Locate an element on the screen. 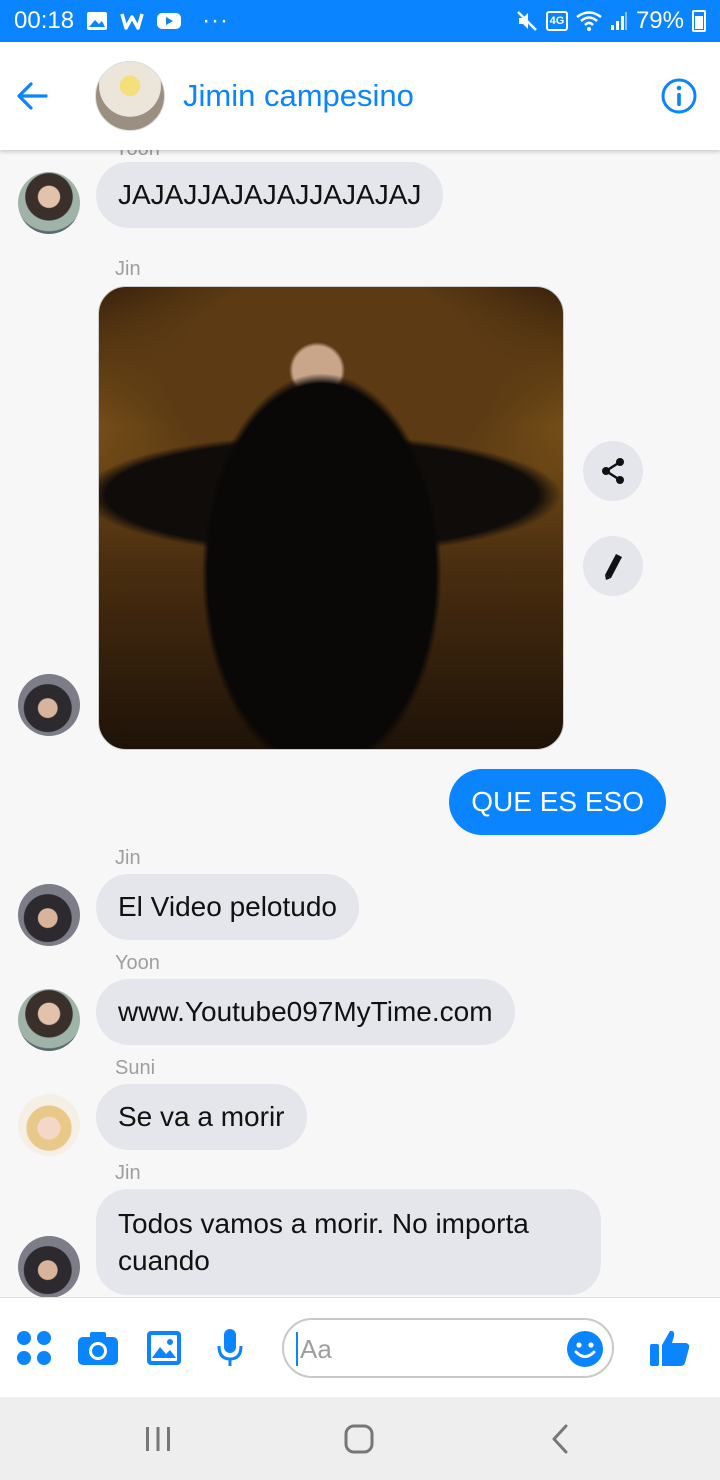 The image size is (720, 1480). status-time: 00:18 is located at coordinates (44, 20).